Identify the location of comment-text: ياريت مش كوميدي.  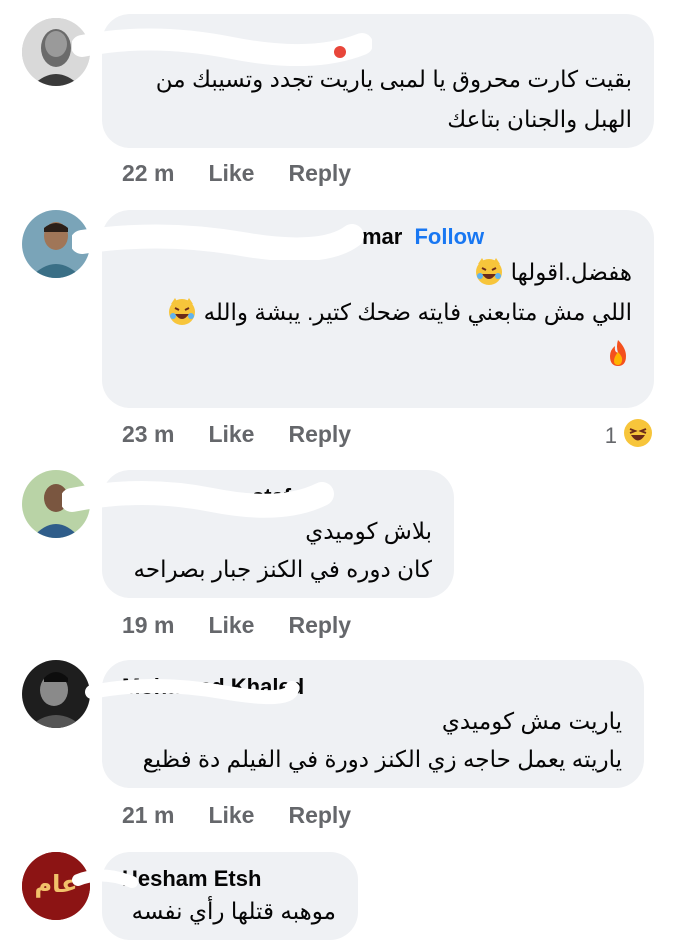
(531, 721).